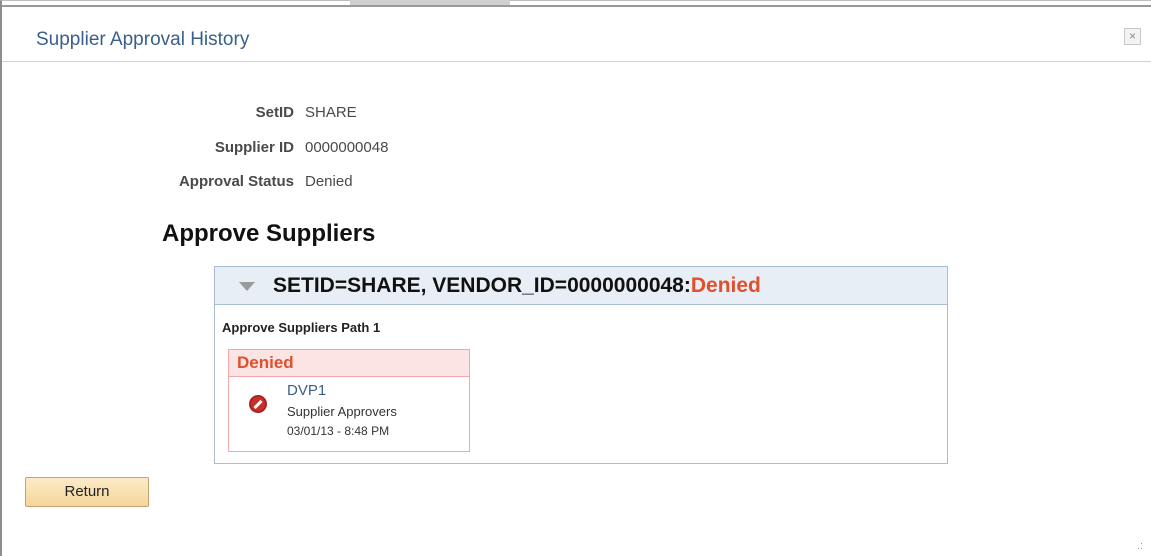  I want to click on panel-heading-status: Denied, so click(725, 285).